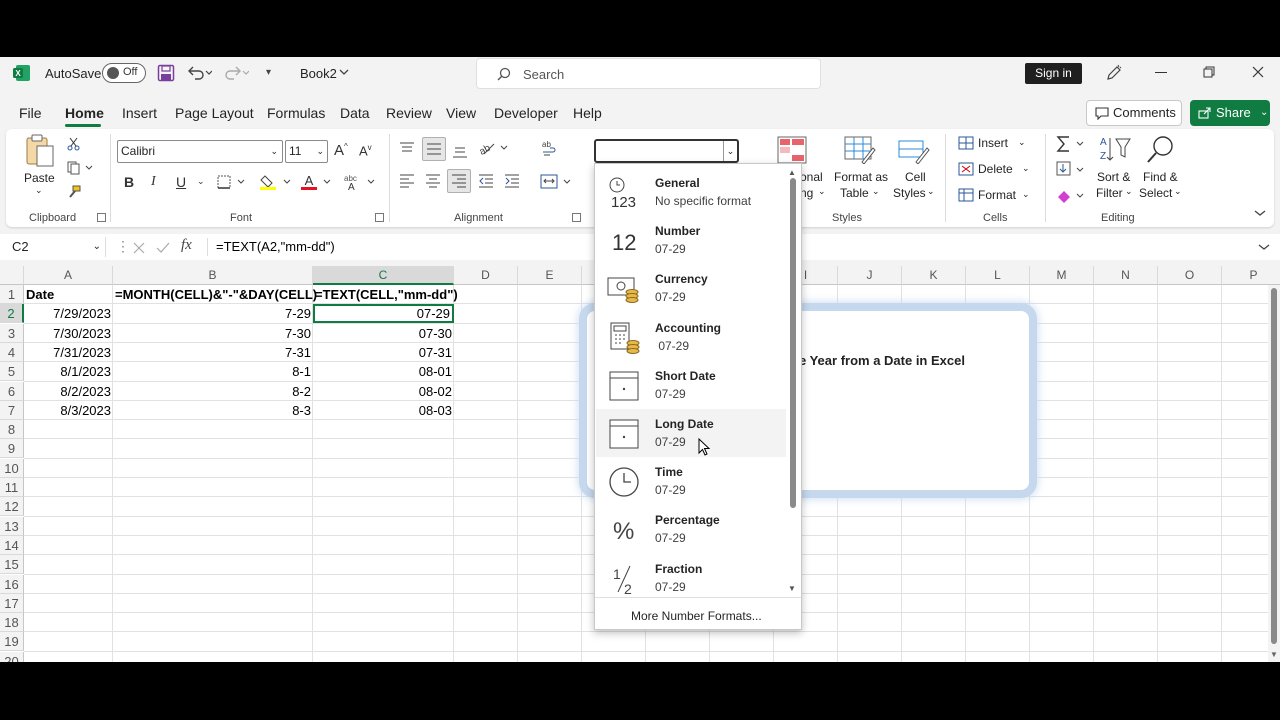 This screenshot has height=720, width=1280. What do you see at coordinates (360, 182) in the screenshot?
I see `phonetic-icon: abc A` at bounding box center [360, 182].